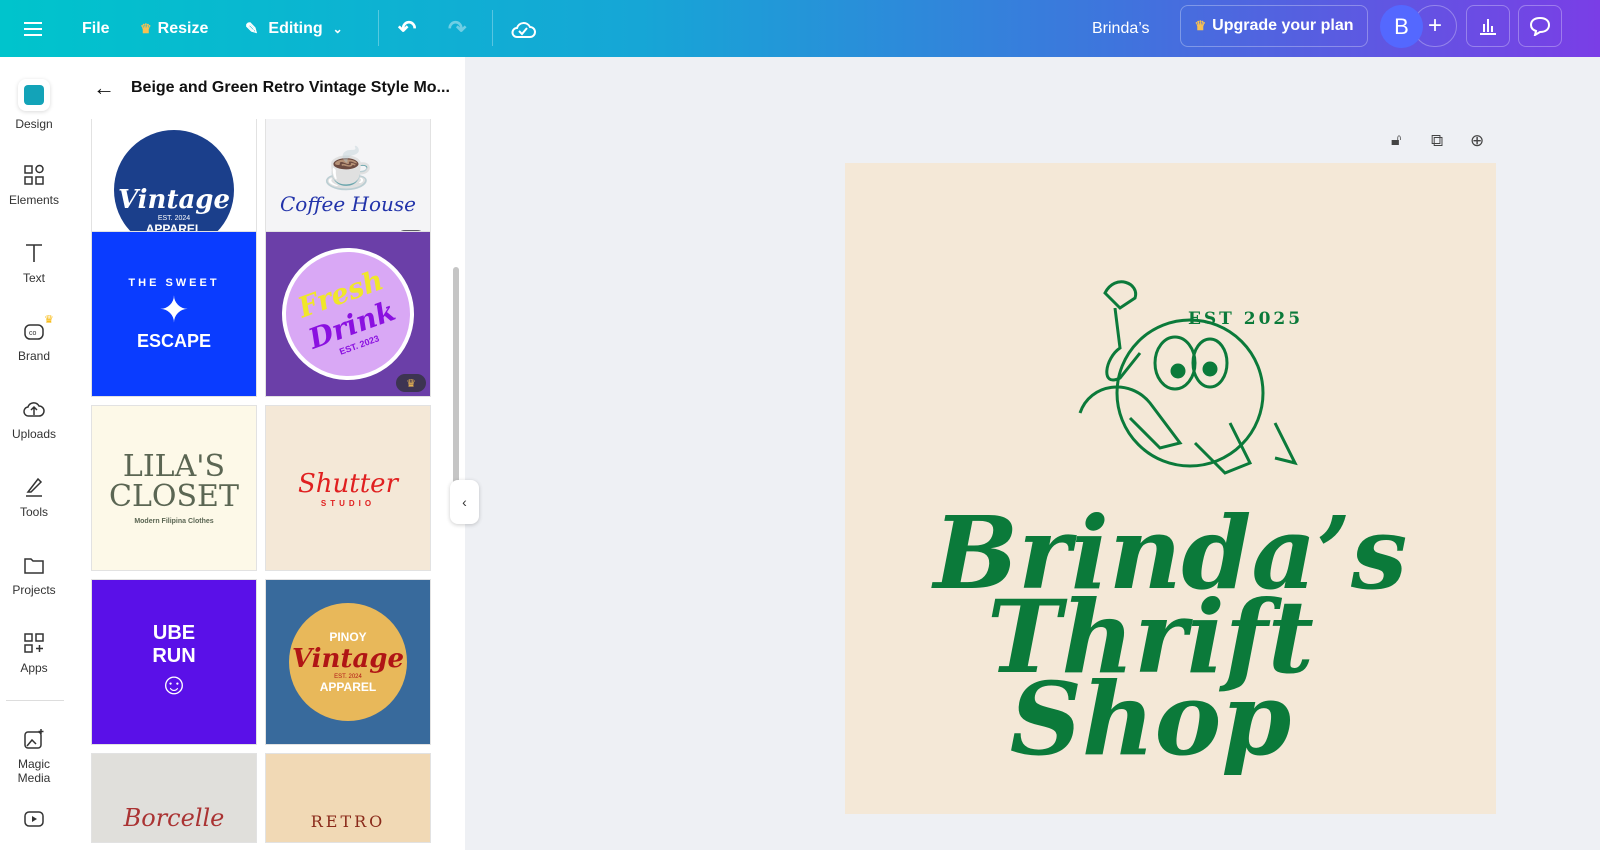  I want to click on resize-button: ♛ Resize, so click(174, 28).